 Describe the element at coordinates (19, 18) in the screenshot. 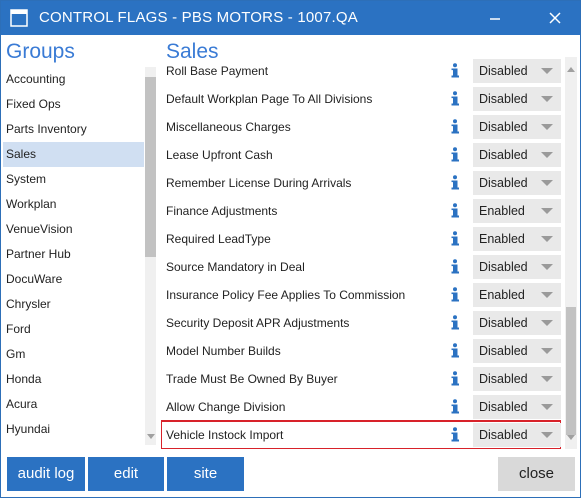

I see `window-app-icon` at that location.